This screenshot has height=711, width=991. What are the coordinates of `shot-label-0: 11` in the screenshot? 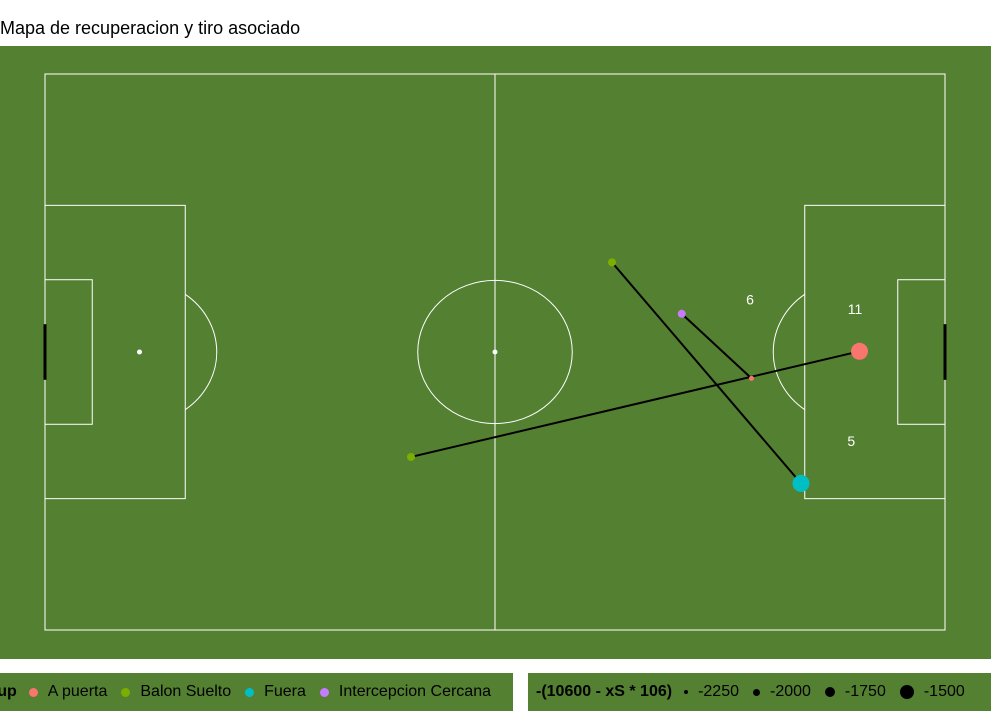 It's located at (855, 309).